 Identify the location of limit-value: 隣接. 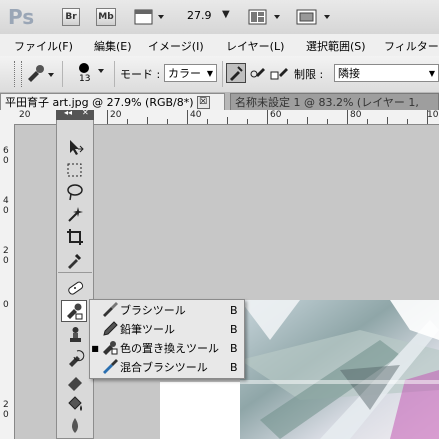
(349, 73).